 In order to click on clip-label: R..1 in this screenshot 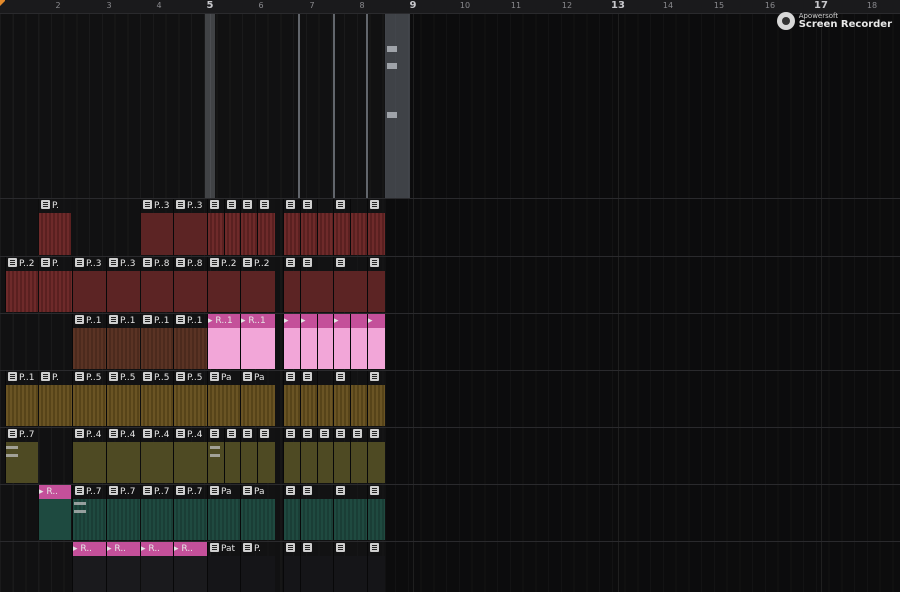, I will do `click(224, 321)`.